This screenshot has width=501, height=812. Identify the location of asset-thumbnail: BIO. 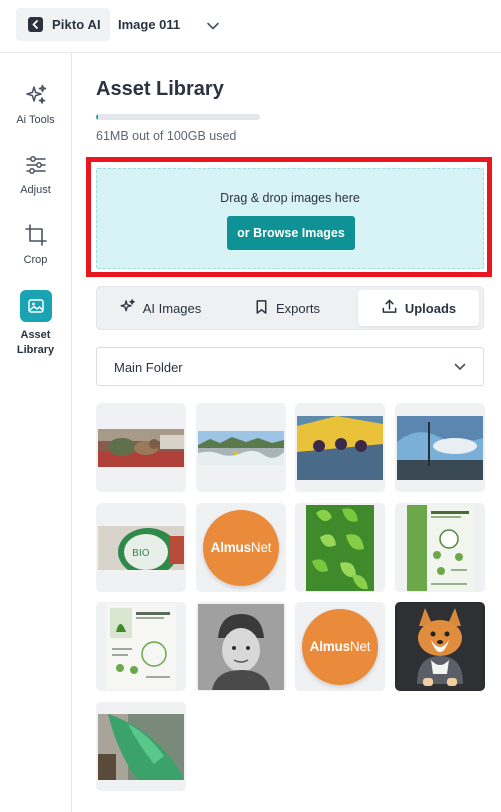
(141, 547).